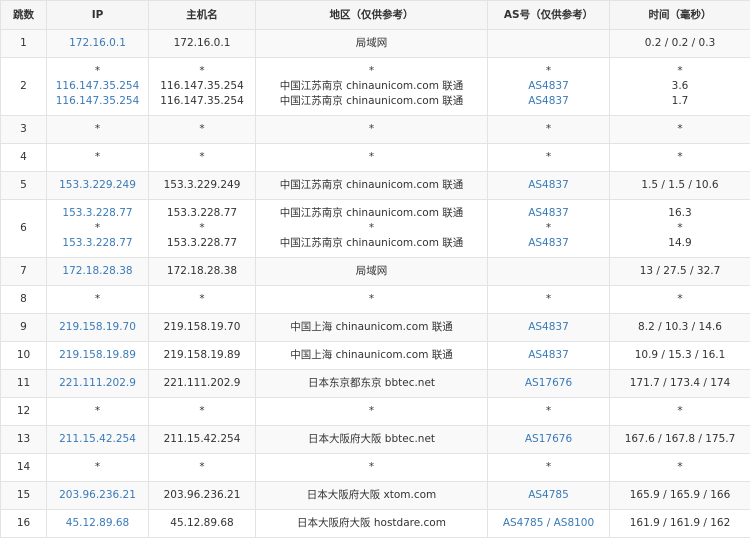 This screenshot has height=538, width=750. I want to click on cell-host: 172.18.28.38, so click(202, 272).